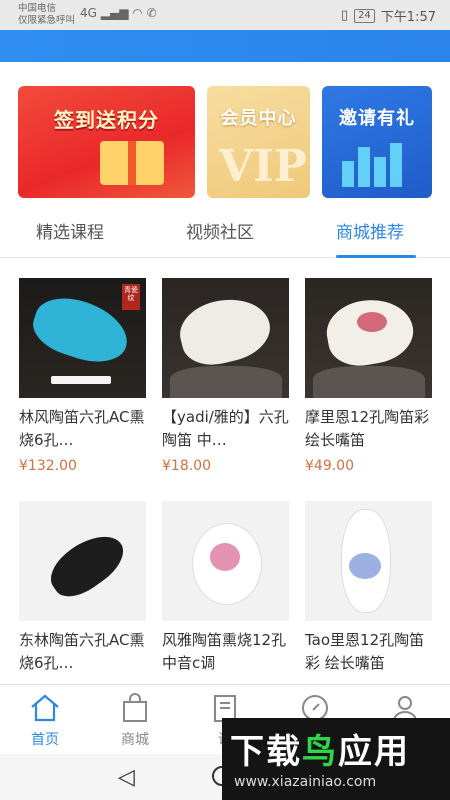  I want to click on banner-checkin: 签到送积分, so click(106, 142).